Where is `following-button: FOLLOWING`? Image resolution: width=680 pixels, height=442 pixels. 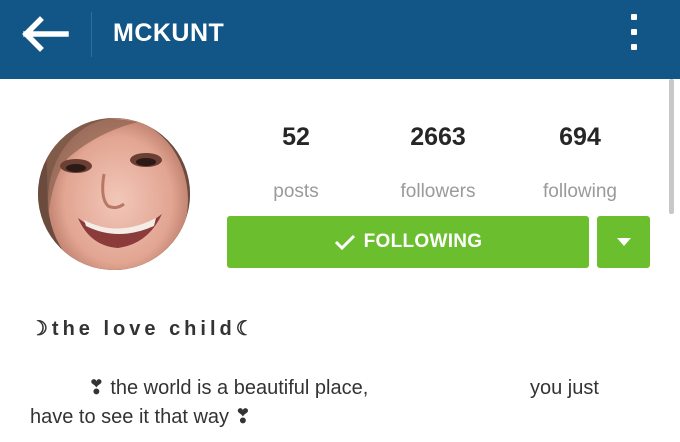 following-button: FOLLOWING is located at coordinates (408, 242).